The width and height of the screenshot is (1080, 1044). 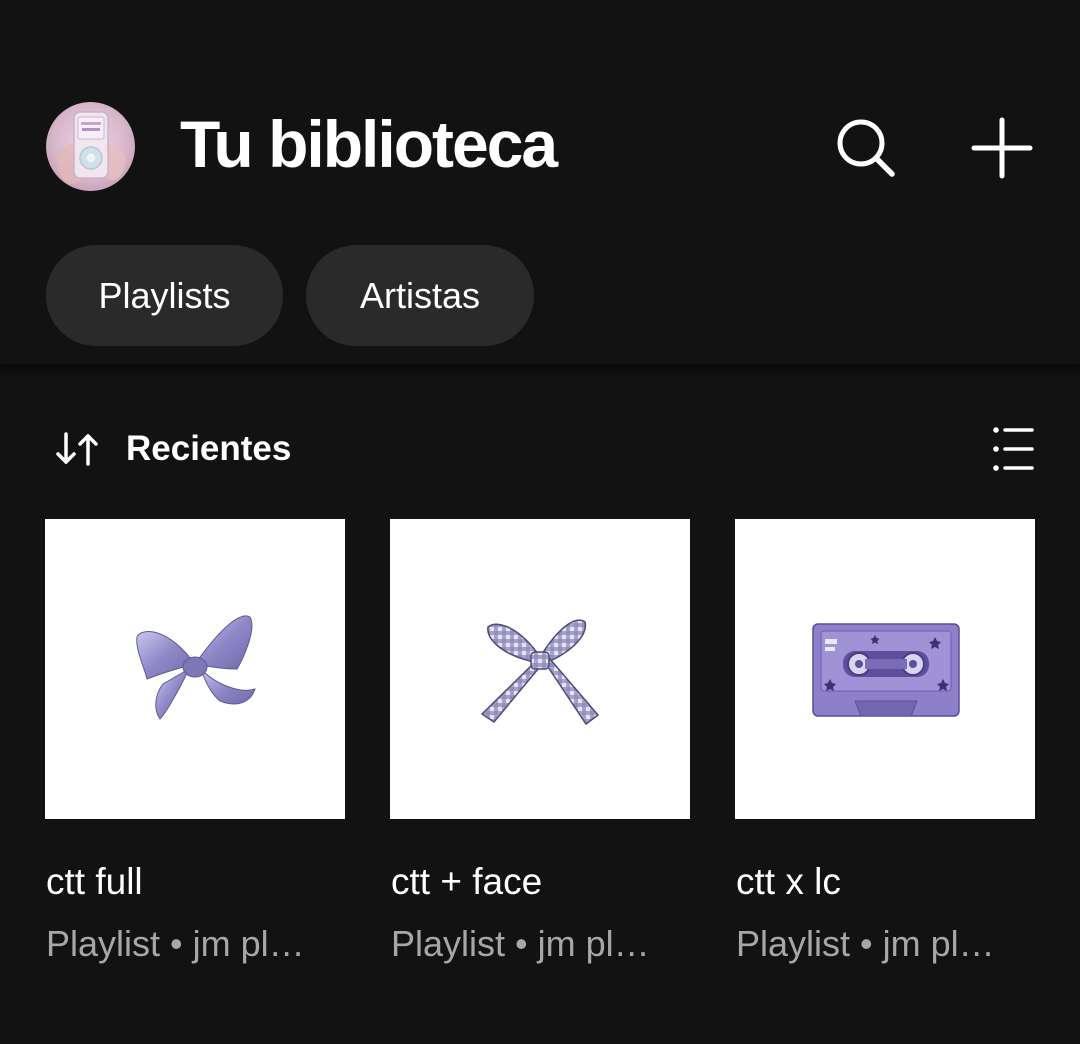 I want to click on bow-icon, so click(x=196, y=667).